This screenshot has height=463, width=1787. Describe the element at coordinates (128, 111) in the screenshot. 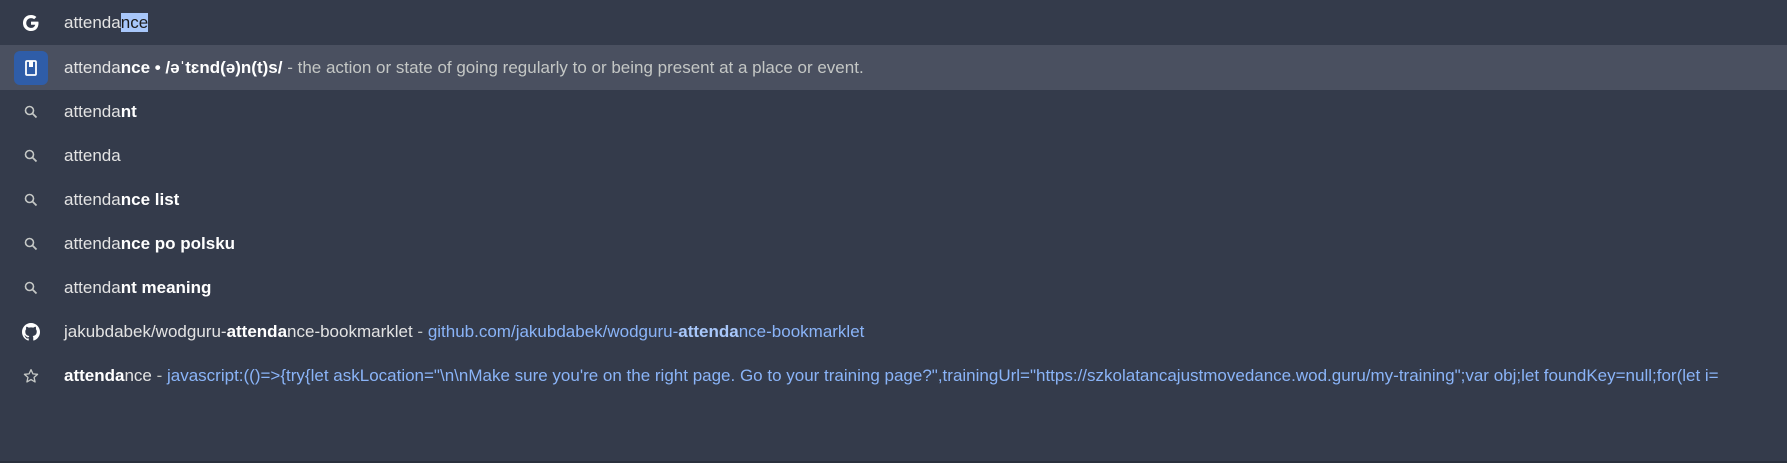

I see `completion-text: nt` at that location.